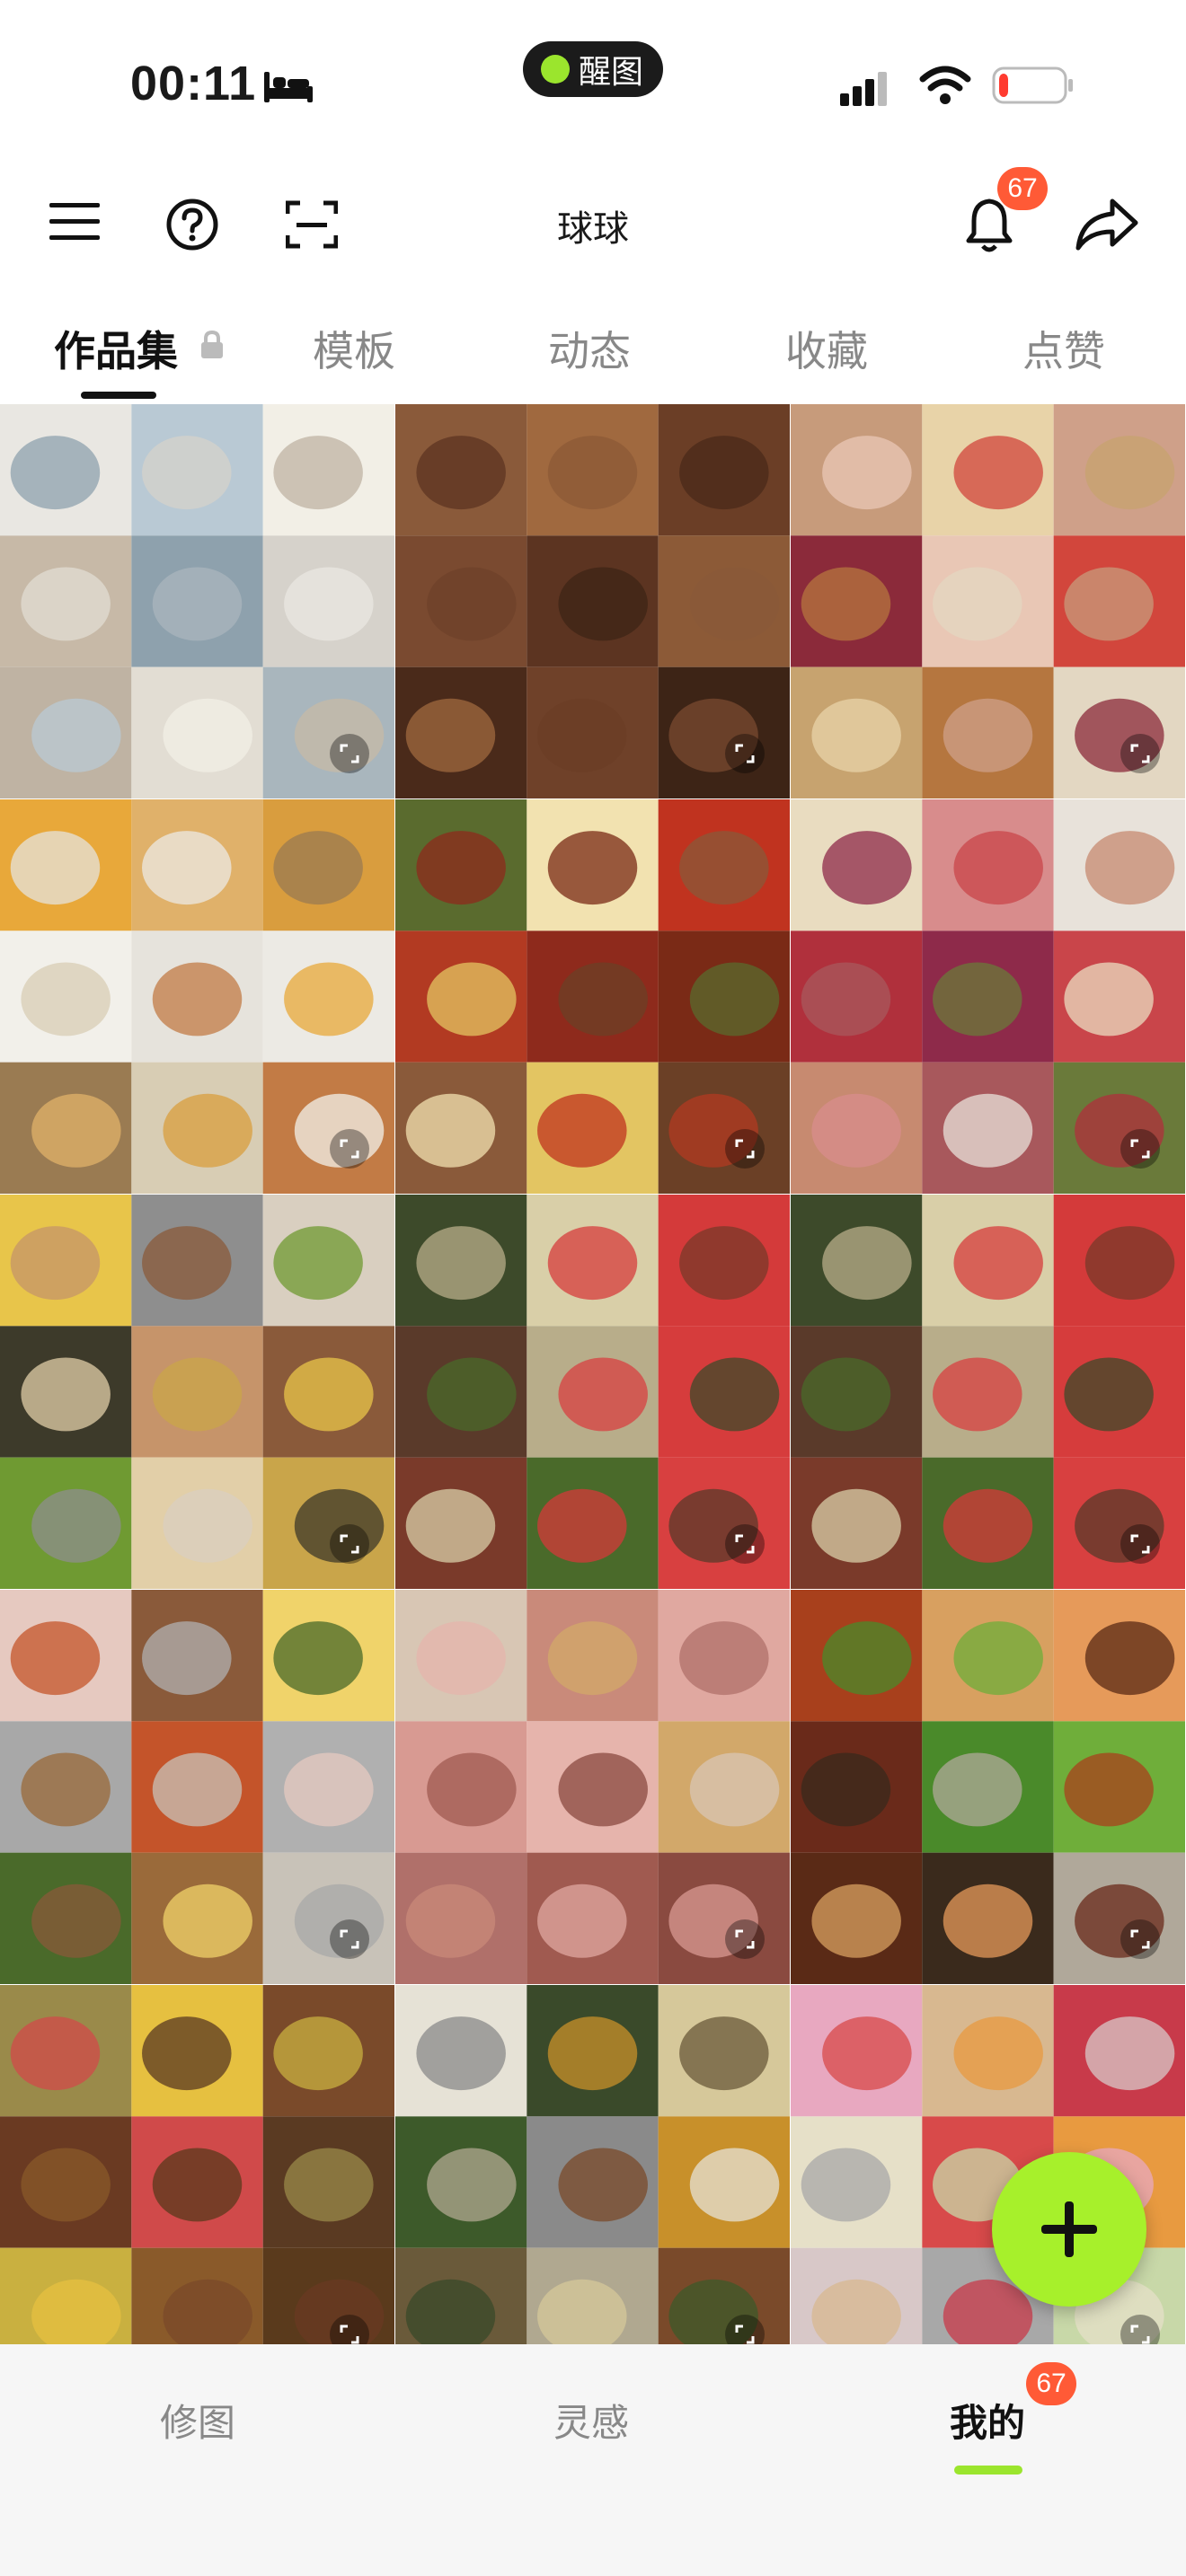 This screenshot has width=1186, height=2576. Describe the element at coordinates (593, 2460) in the screenshot. I see `bottom-nav: 修图 灵感 我的 67` at that location.